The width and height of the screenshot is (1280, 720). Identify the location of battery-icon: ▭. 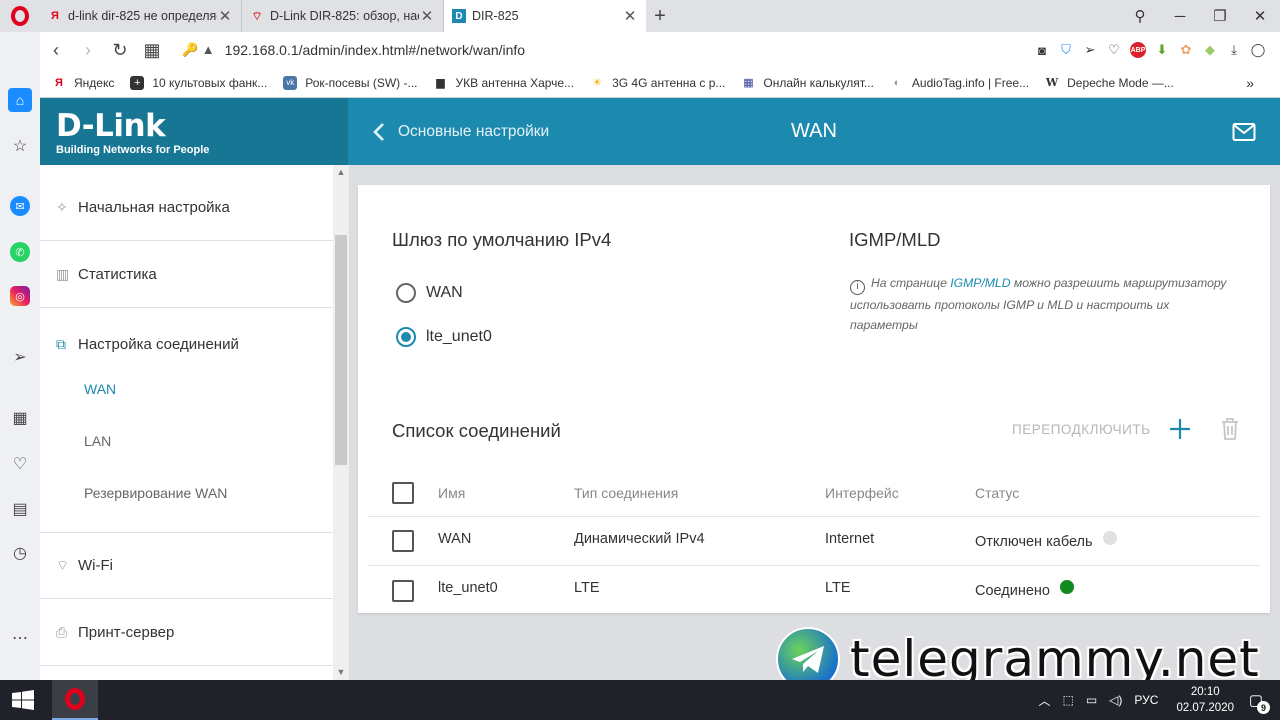
(1091, 700).